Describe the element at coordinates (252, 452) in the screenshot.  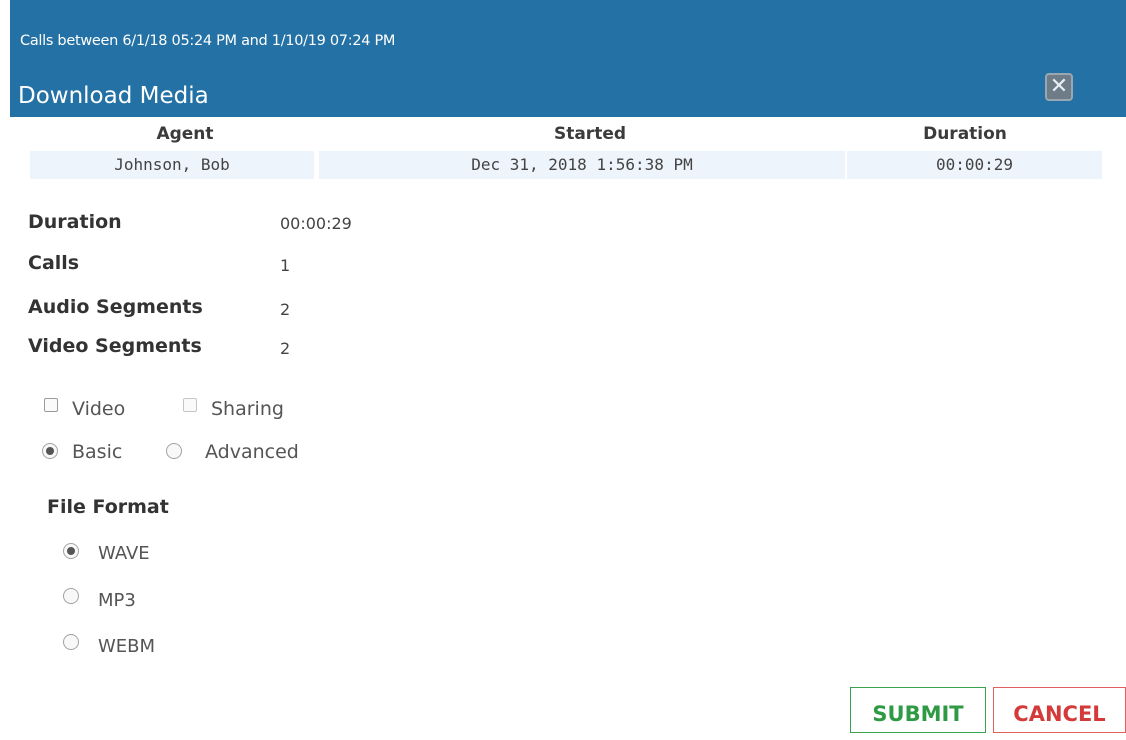
I see `advanced-radio-label: Advanced` at that location.